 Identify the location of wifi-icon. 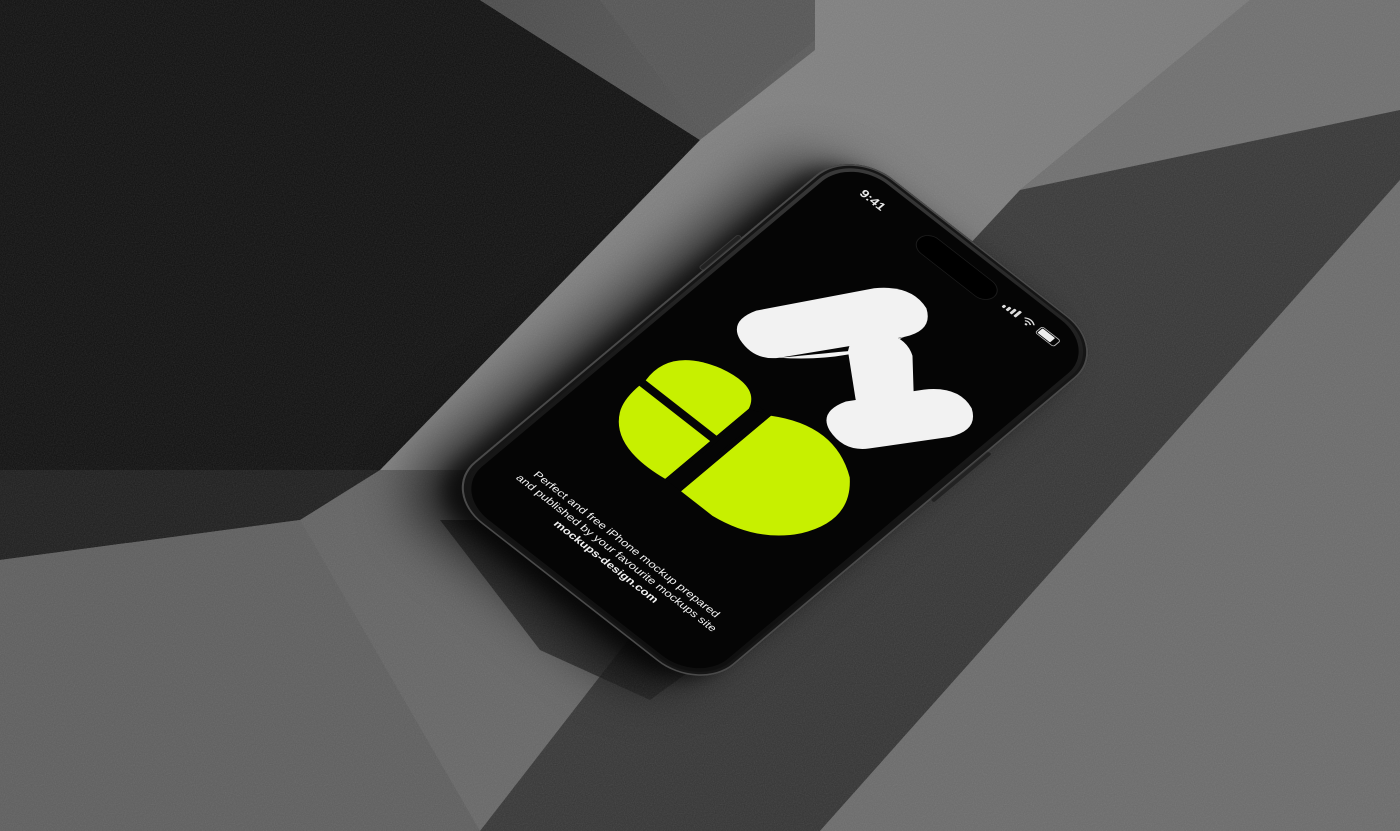
(1029, 321).